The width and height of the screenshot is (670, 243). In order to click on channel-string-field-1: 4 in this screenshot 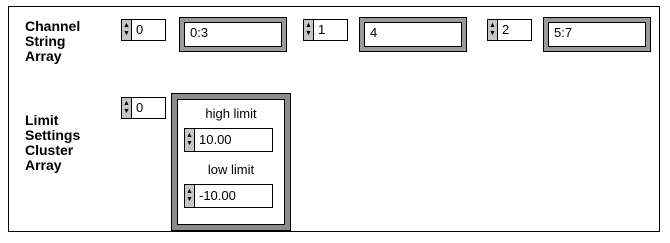, I will do `click(413, 34)`.